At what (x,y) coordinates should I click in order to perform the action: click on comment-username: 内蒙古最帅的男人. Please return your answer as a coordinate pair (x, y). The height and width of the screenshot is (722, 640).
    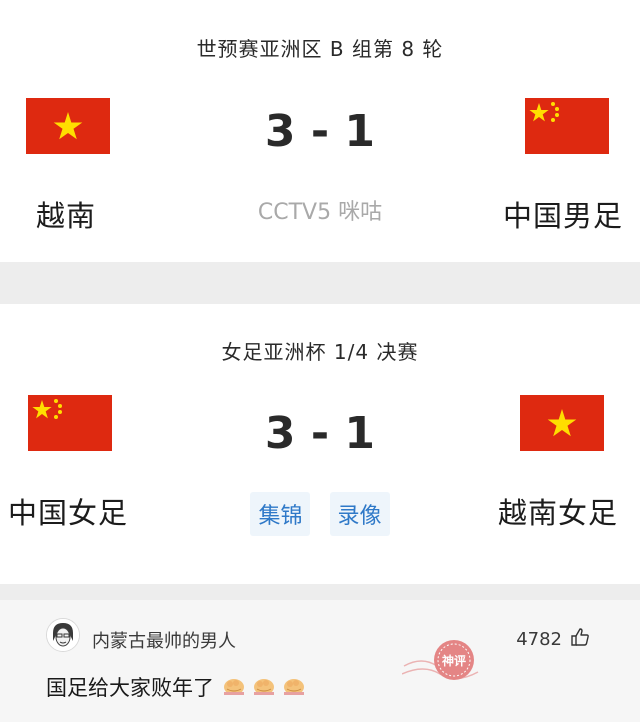
    Looking at the image, I should click on (164, 640).